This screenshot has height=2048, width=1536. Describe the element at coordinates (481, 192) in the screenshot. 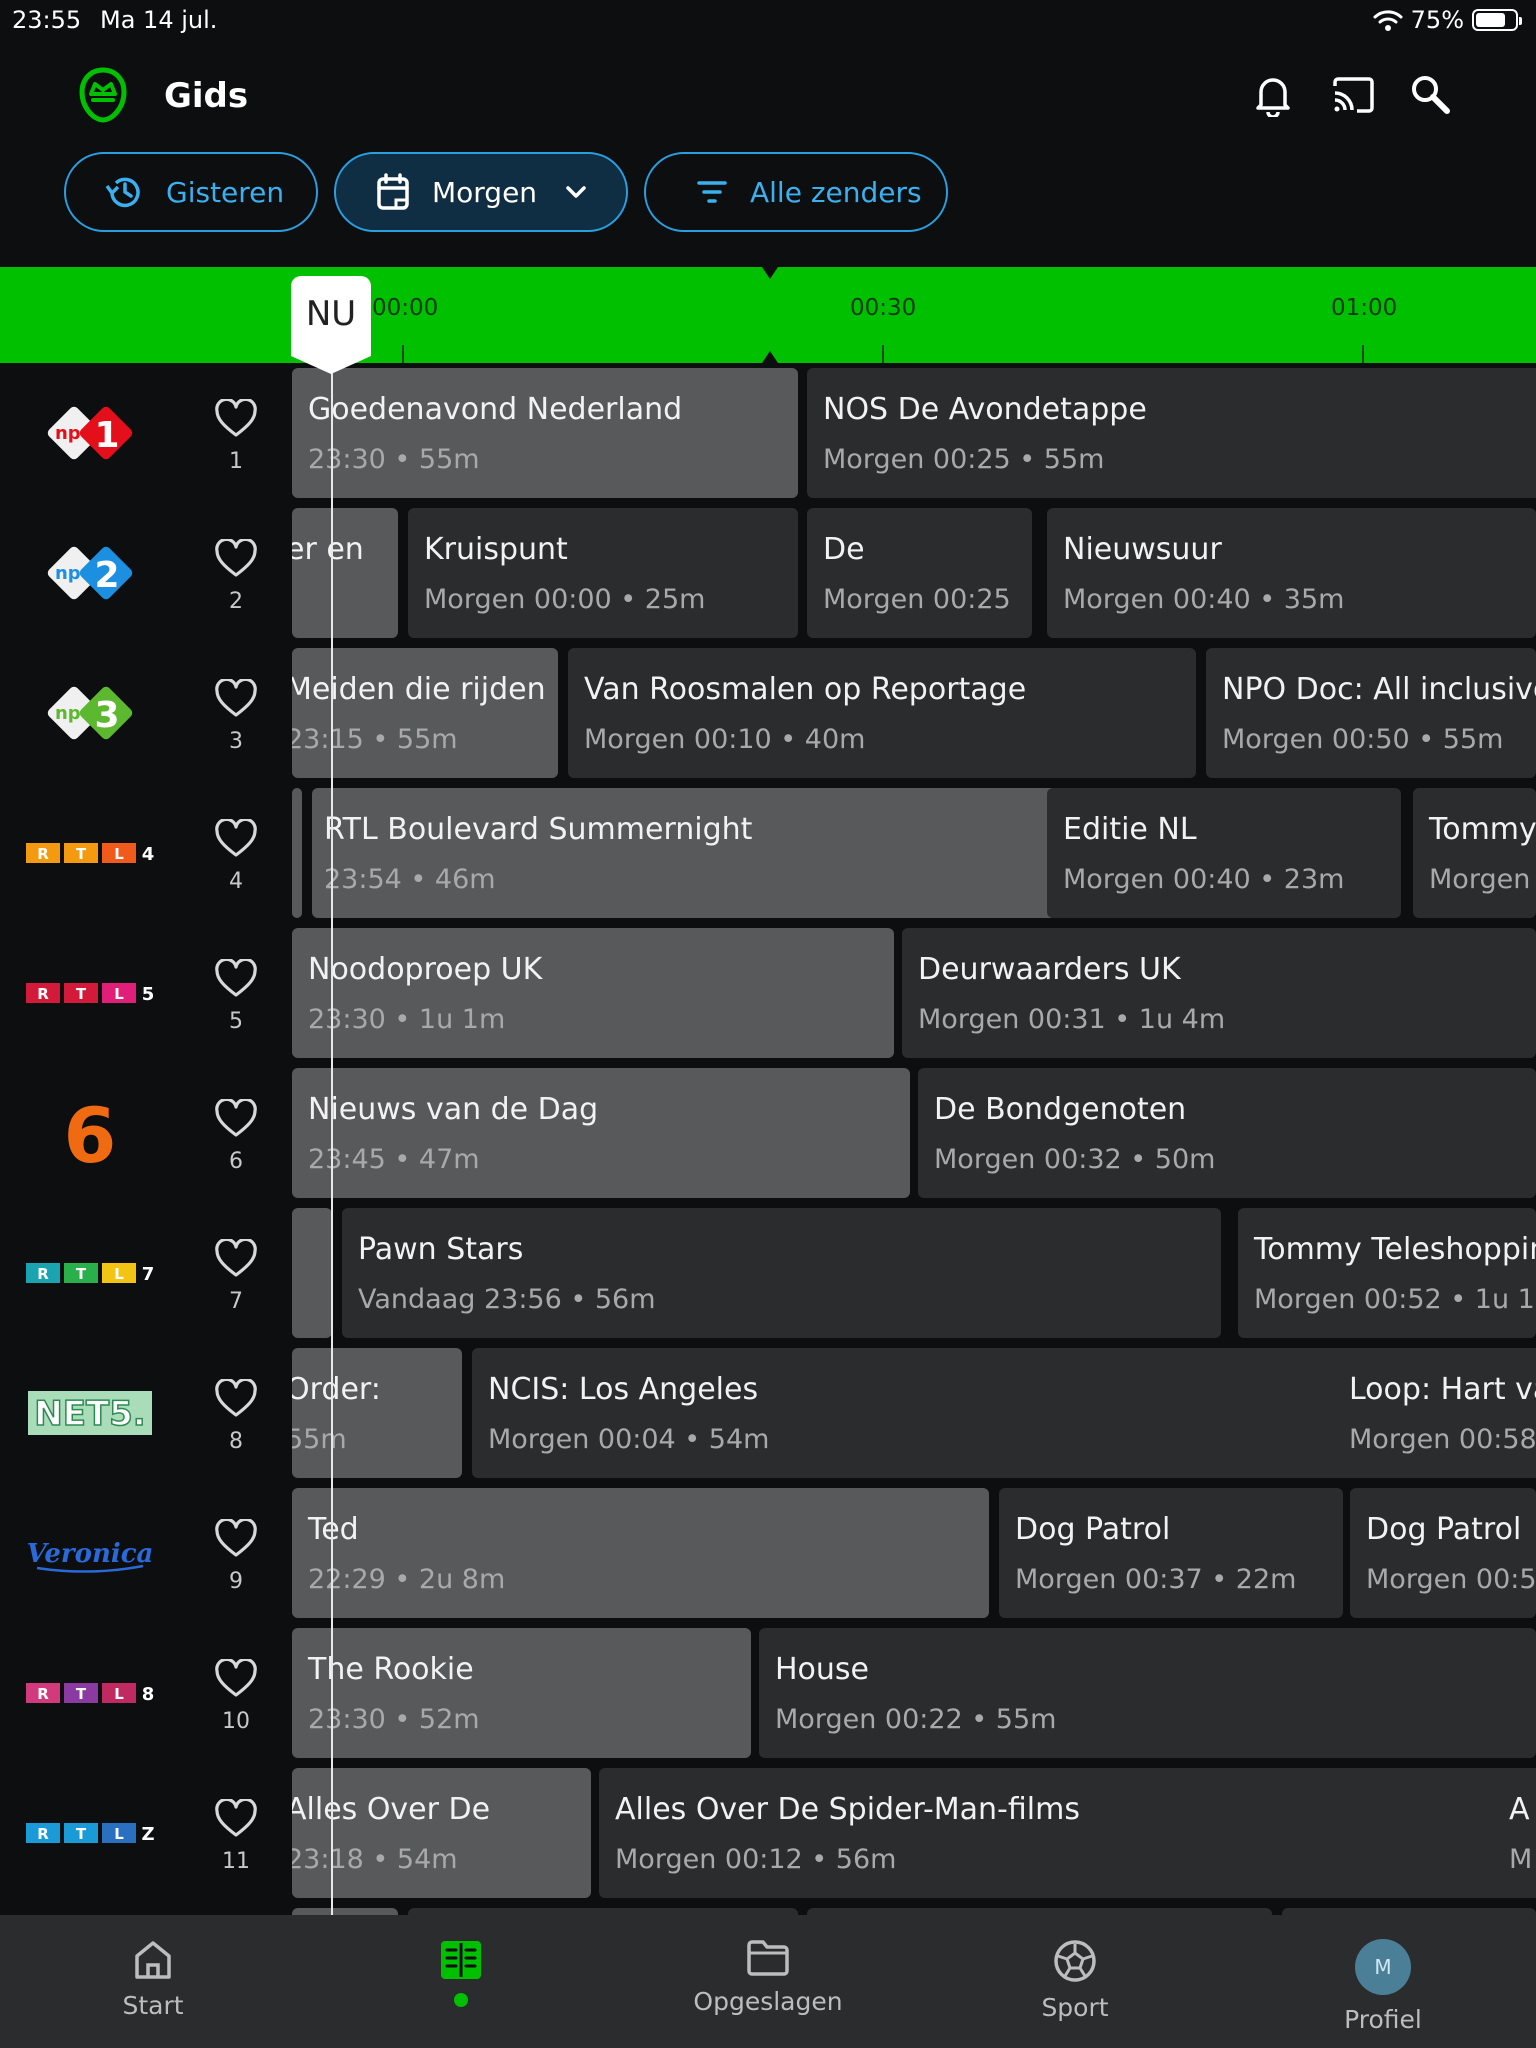

I see `day-select: Morgen` at that location.